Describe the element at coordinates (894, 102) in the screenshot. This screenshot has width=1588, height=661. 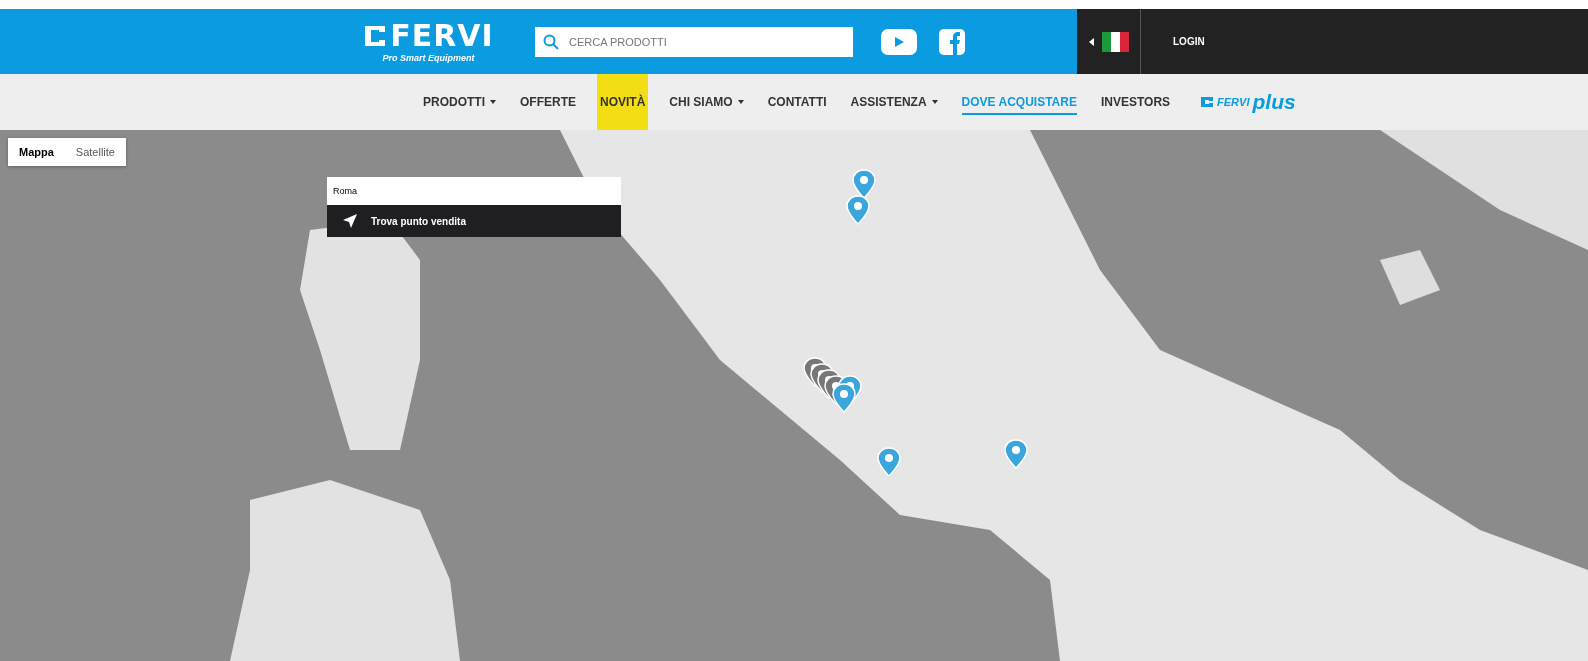
I see `nav-link: ASSISTENZA` at that location.